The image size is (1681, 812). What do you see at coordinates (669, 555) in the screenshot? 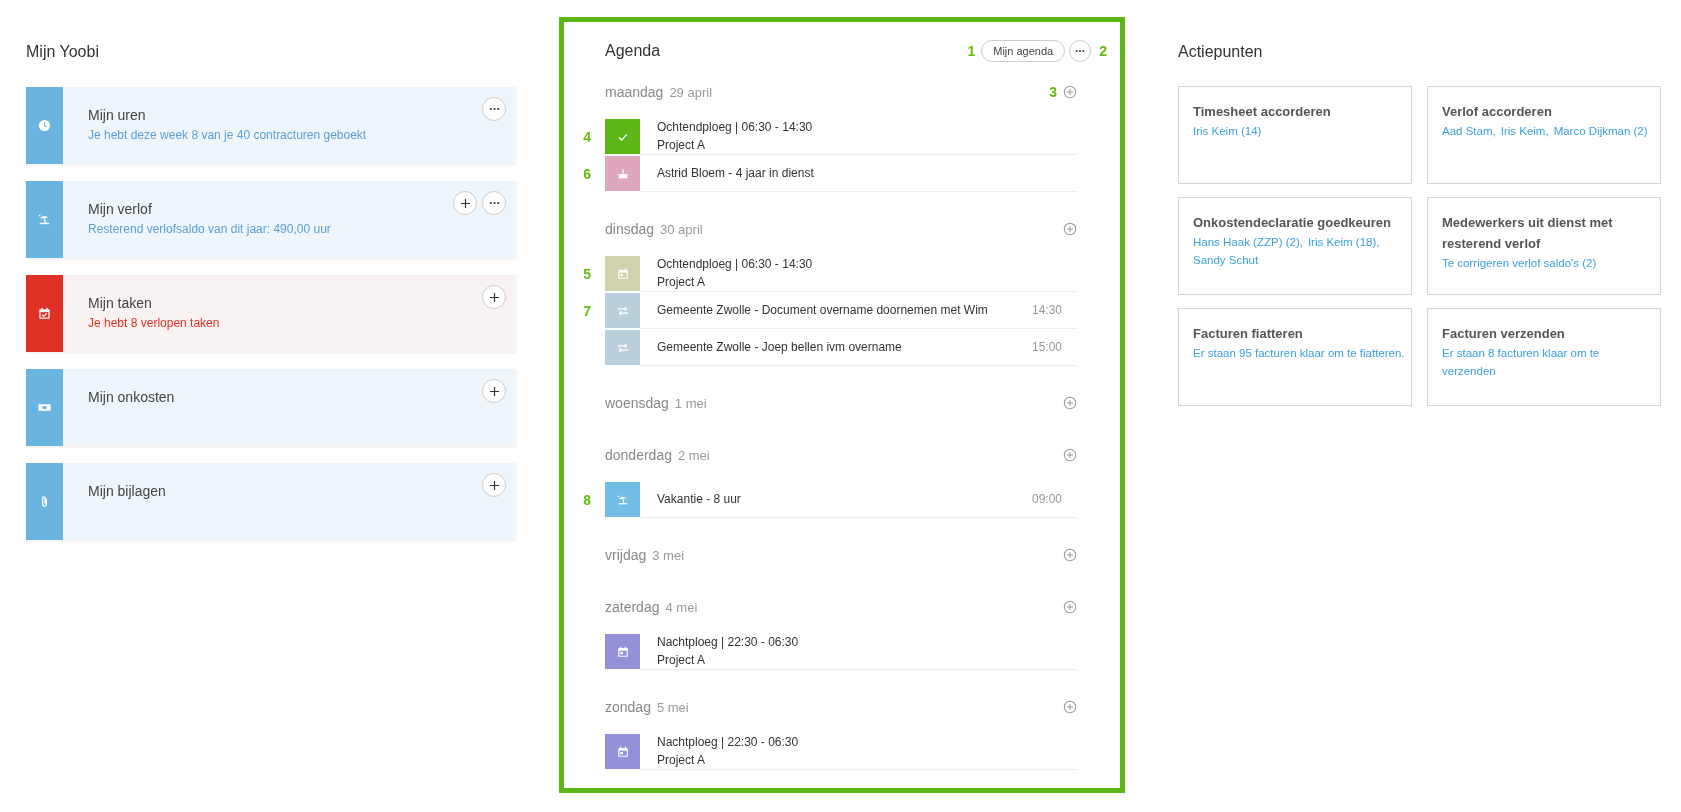
I see `day-date: 3 mei` at bounding box center [669, 555].